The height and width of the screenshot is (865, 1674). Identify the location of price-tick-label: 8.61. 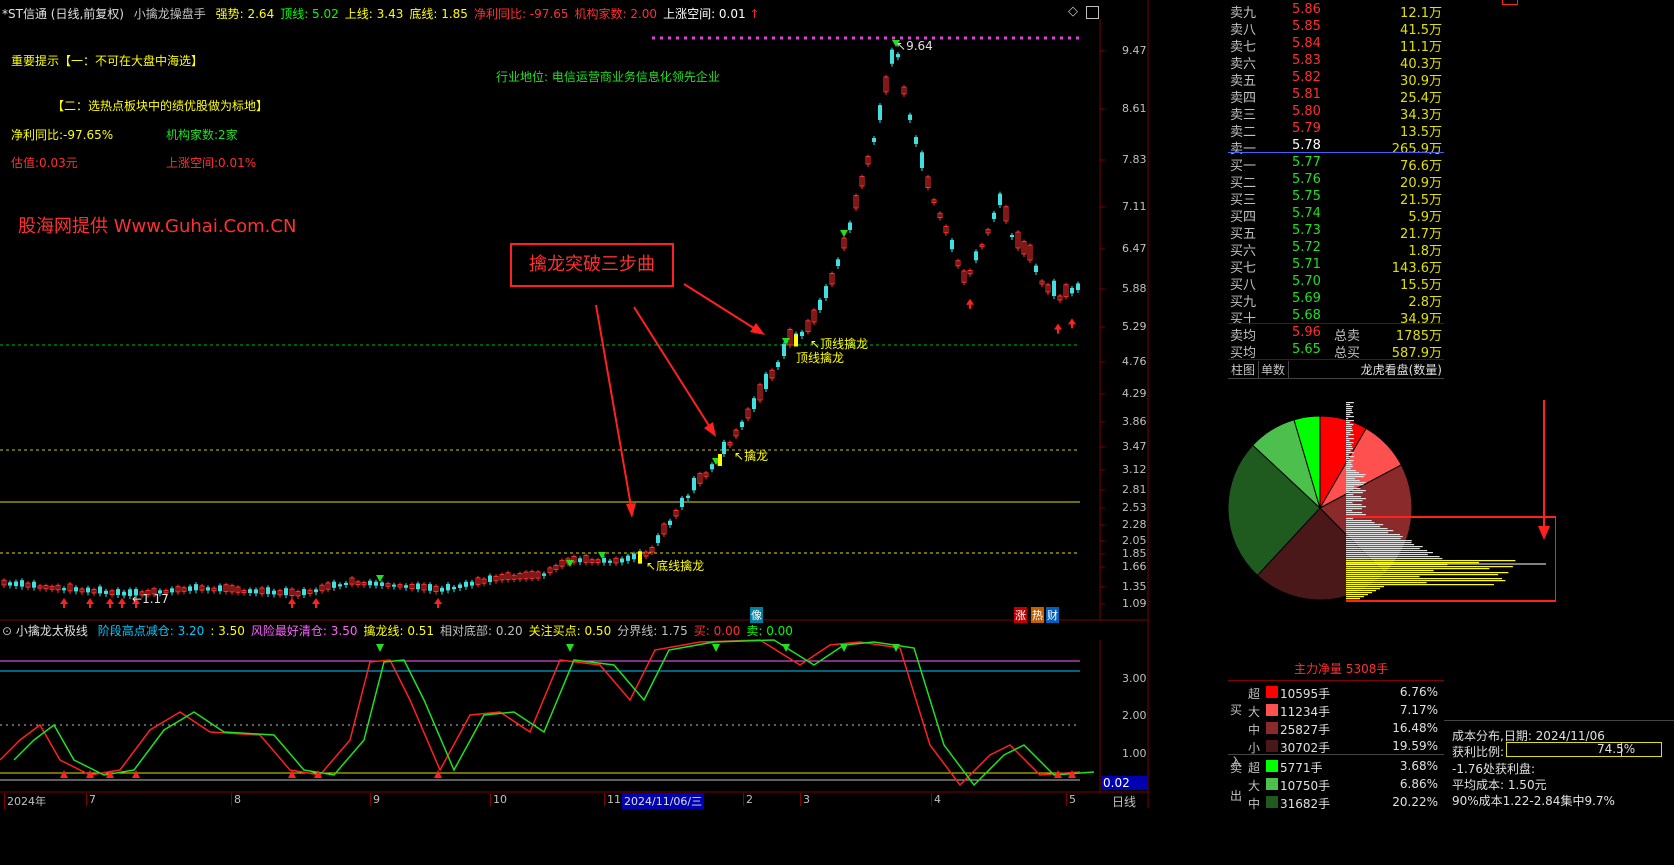
(1134, 108).